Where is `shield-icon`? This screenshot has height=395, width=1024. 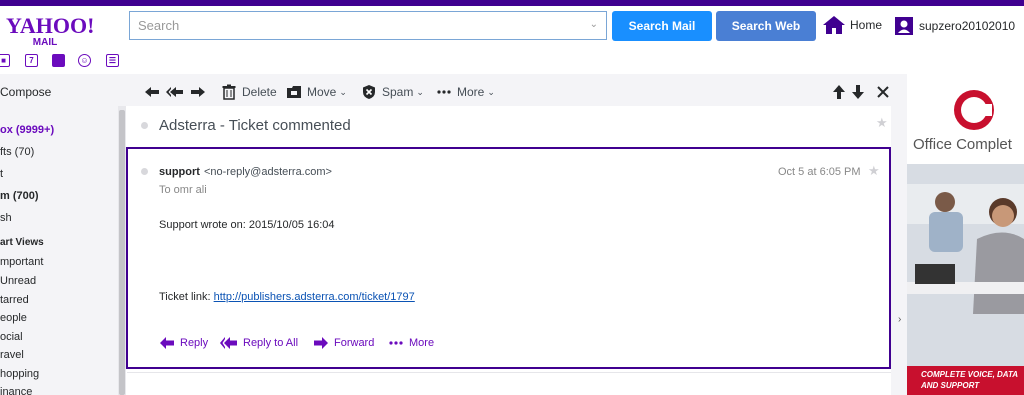 shield-icon is located at coordinates (369, 92).